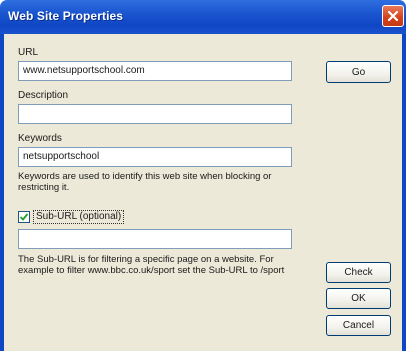 This screenshot has height=351, width=406. I want to click on title-bar: Web Site Properties, so click(203, 17).